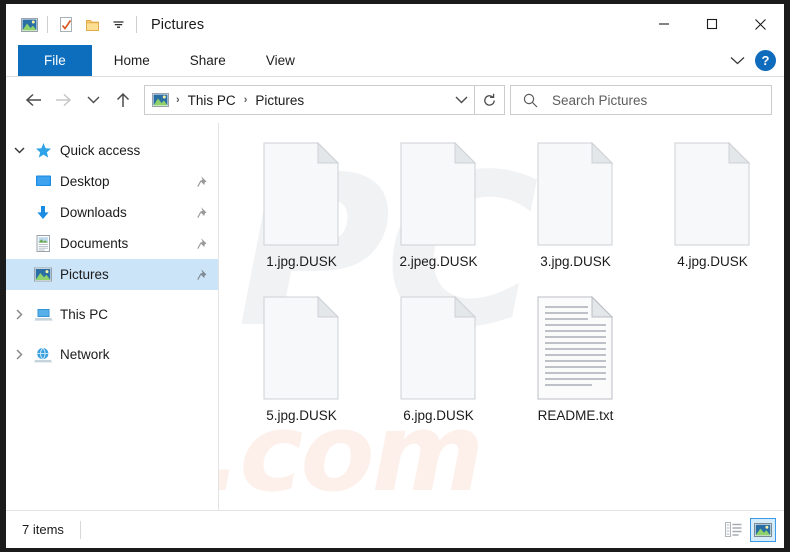 This screenshot has height=552, width=790. I want to click on ribbon-tab-bar: File Home Share View ?, so click(395, 61).